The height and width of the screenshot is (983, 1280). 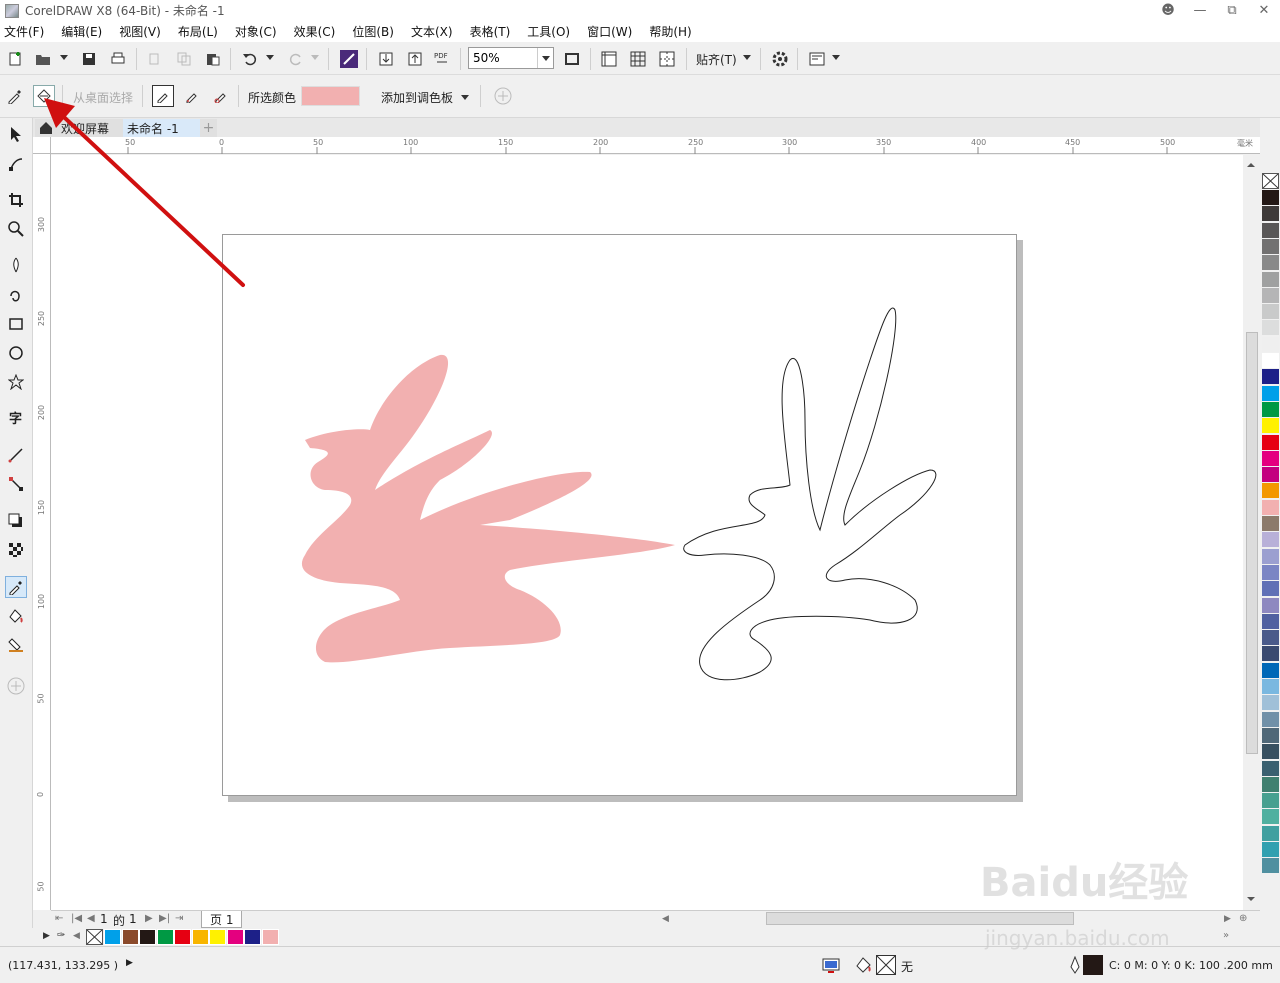 What do you see at coordinates (386, 59) in the screenshot?
I see `import-icon` at bounding box center [386, 59].